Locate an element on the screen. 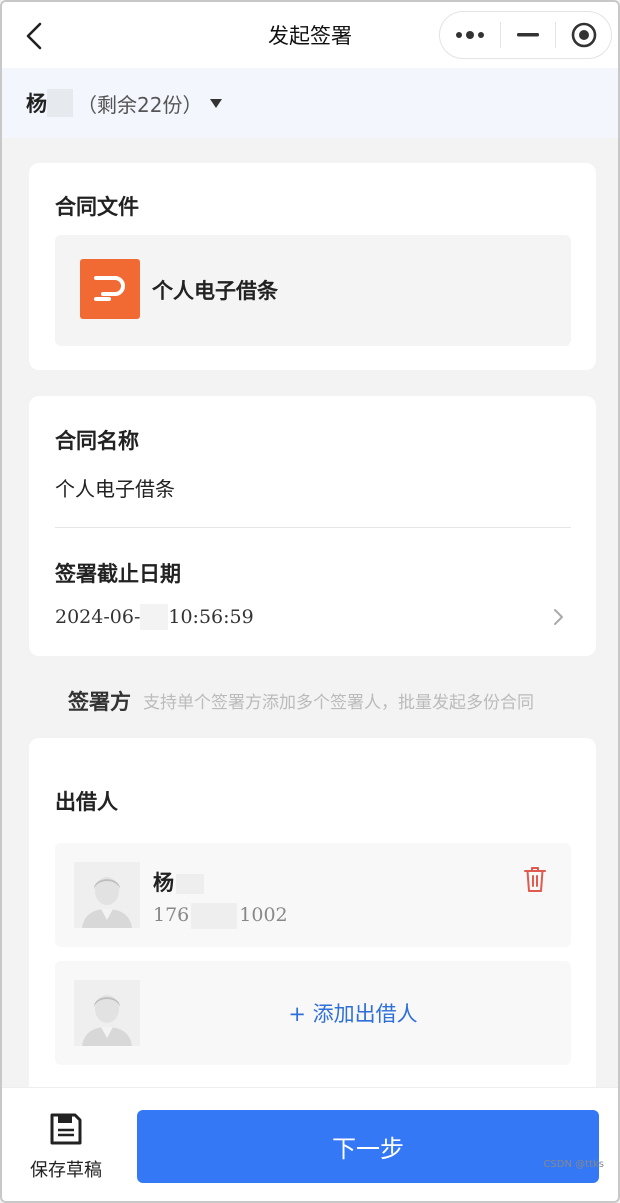 This screenshot has width=620, height=1203. phone-prefix: 176 is located at coordinates (171, 915).